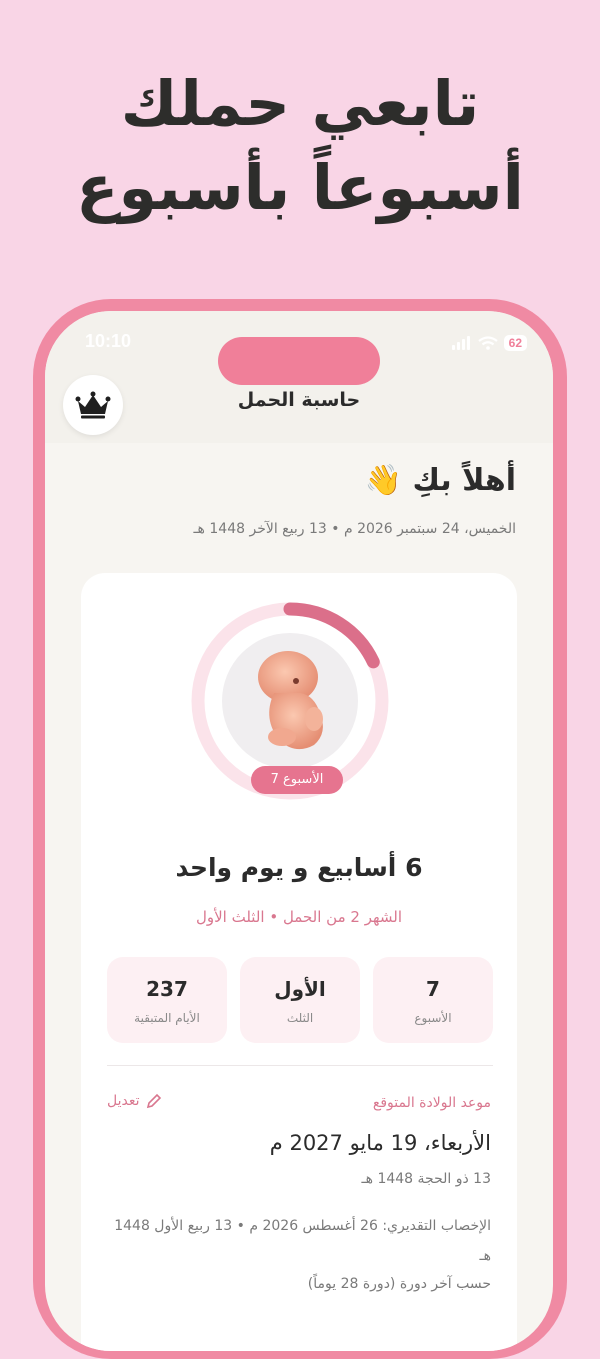  What do you see at coordinates (383, 480) in the screenshot?
I see `waving-hand-icon: 👋` at bounding box center [383, 480].